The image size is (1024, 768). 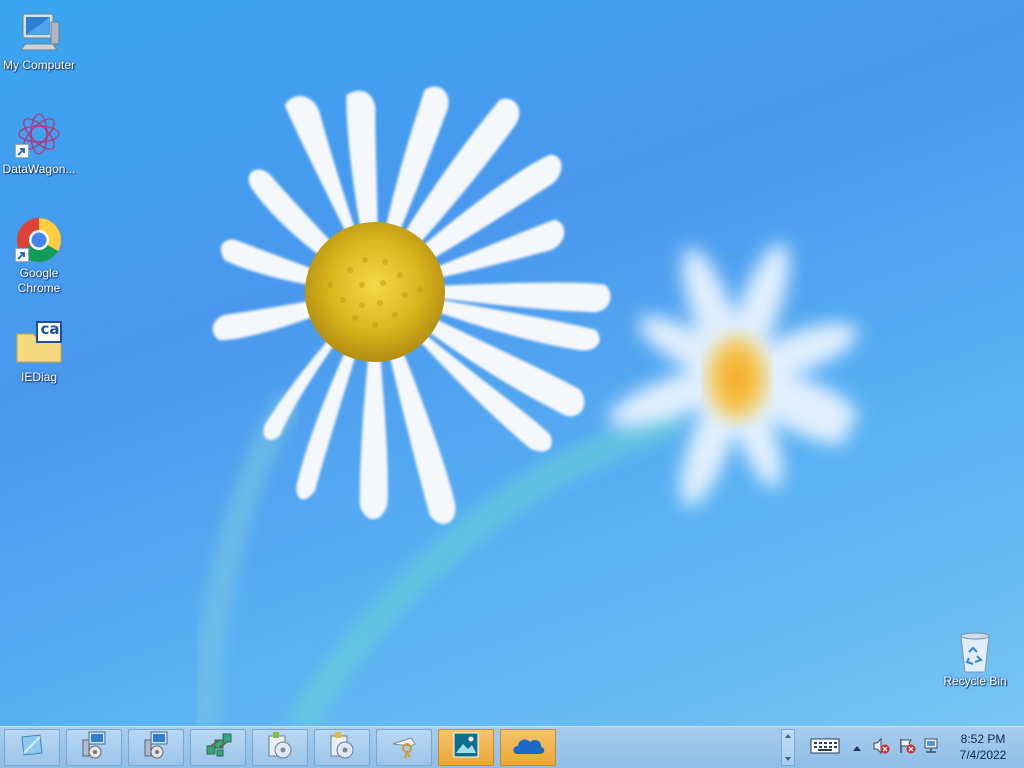 I want to click on tray-network, so click(x=931, y=747).